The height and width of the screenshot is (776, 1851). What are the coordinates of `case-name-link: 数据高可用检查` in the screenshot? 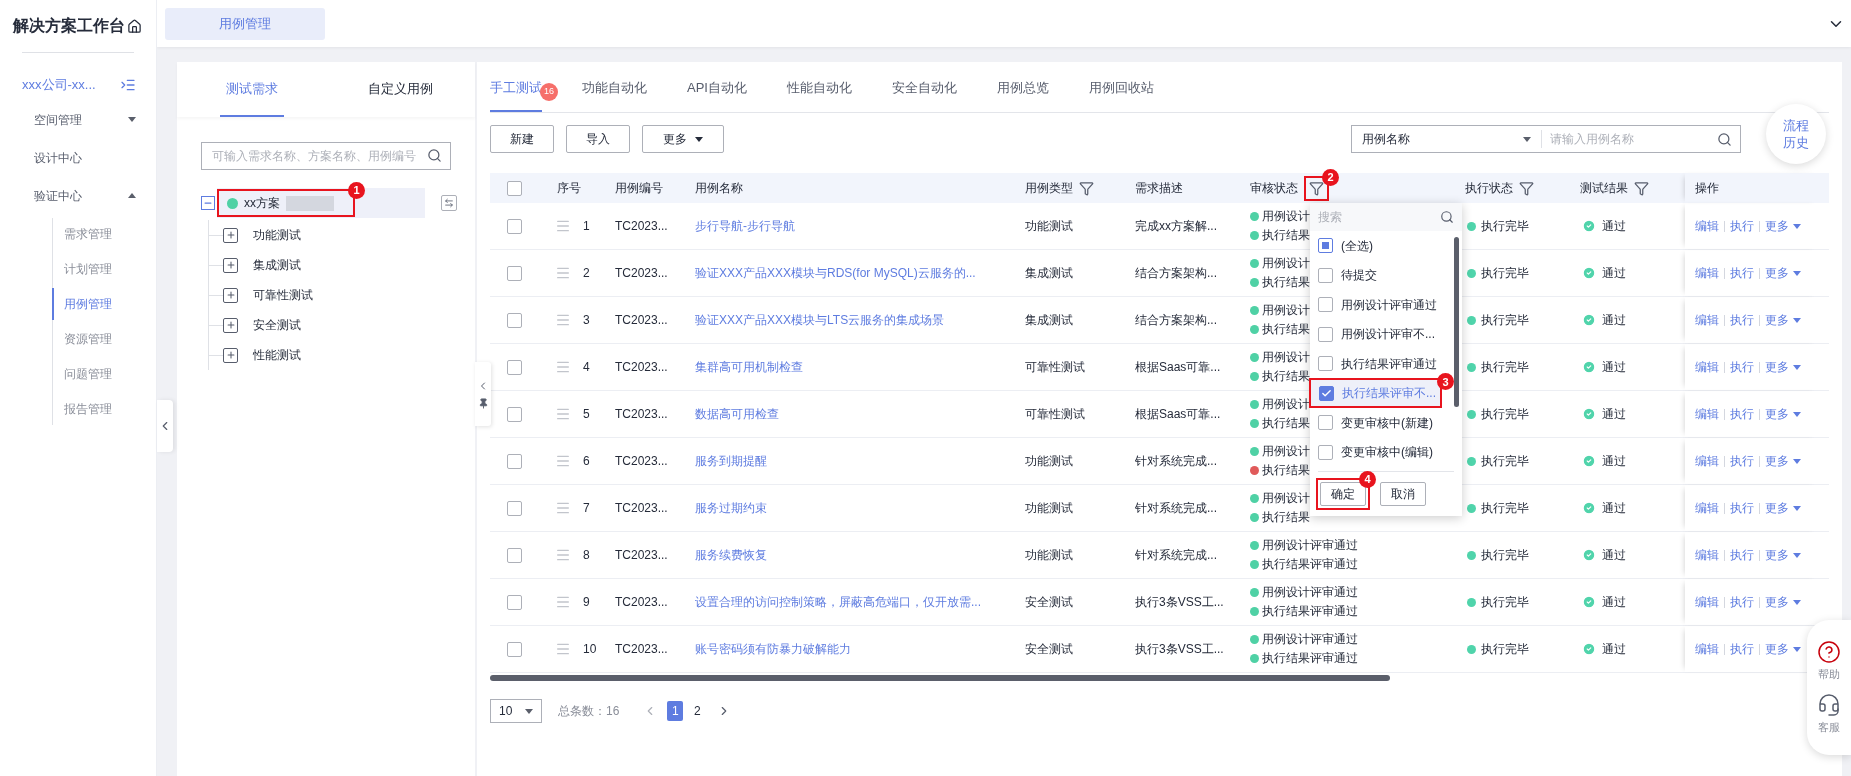 It's located at (737, 414).